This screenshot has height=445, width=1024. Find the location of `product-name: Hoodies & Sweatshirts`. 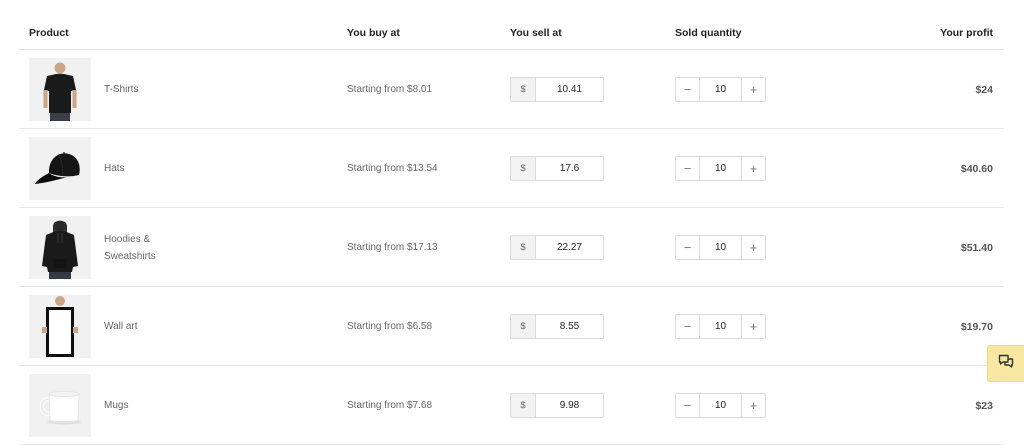

product-name: Hoodies & Sweatshirts is located at coordinates (130, 247).